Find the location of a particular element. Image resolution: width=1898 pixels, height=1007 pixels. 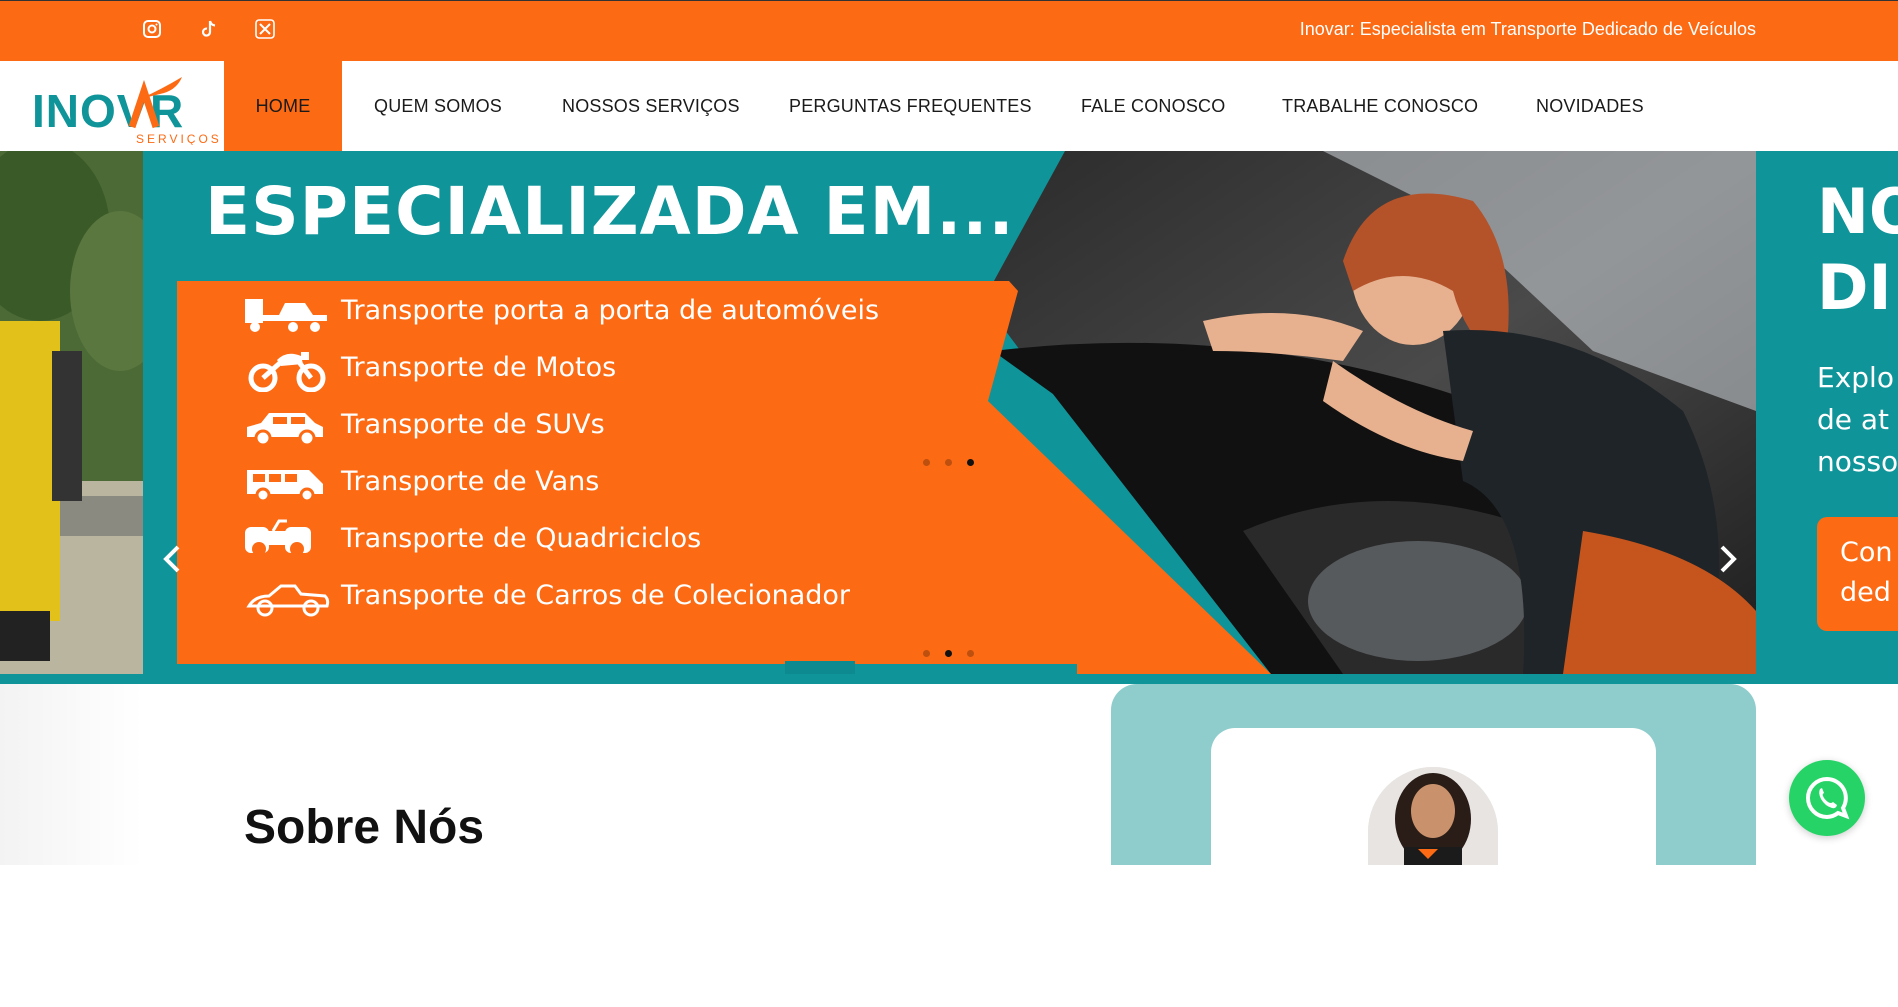

classic-car-icon is located at coordinates (288, 601).